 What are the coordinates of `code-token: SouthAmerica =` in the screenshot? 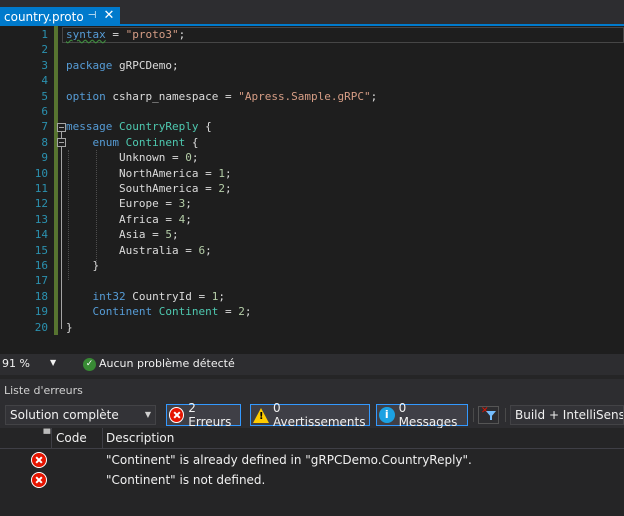 It's located at (142, 188).